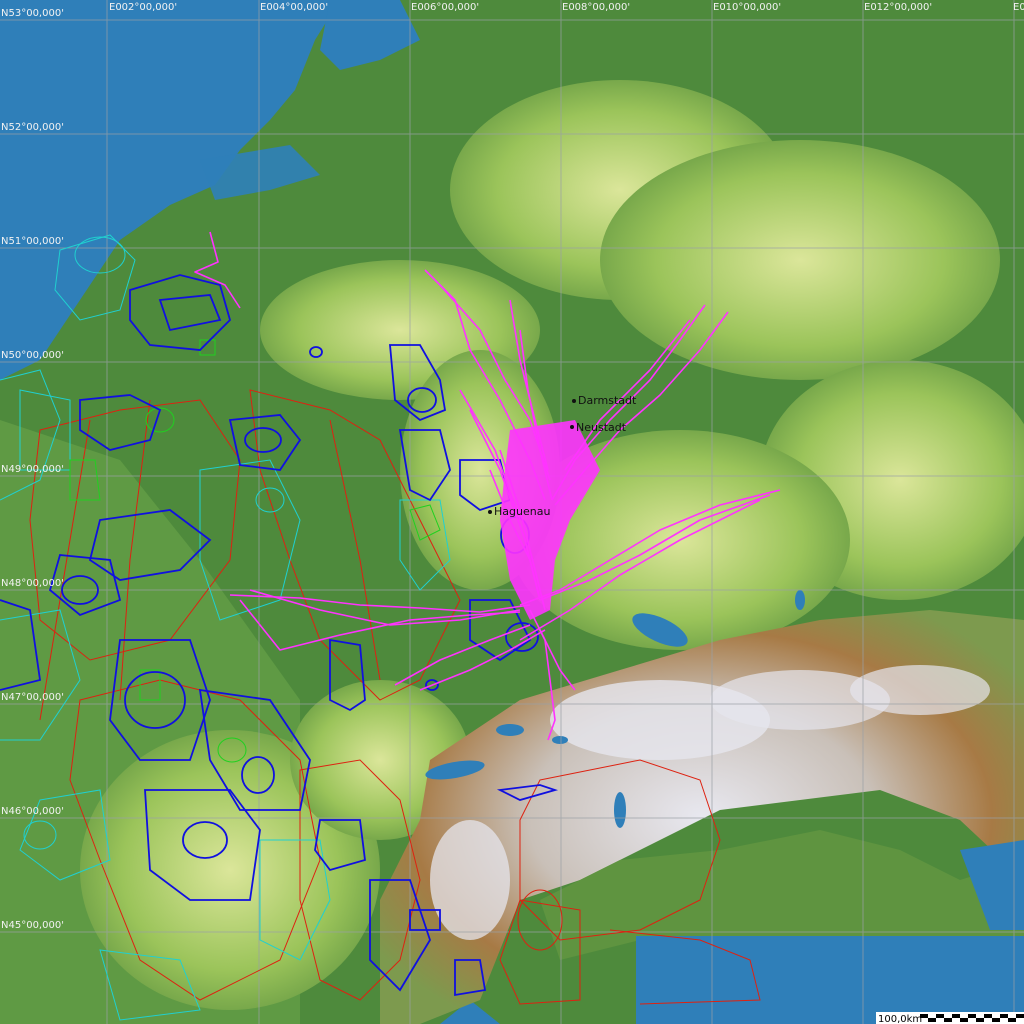 The width and height of the screenshot is (1024, 1024). Describe the element at coordinates (32, 583) in the screenshot. I see `lat-label-48n: N48°00,000'` at that location.